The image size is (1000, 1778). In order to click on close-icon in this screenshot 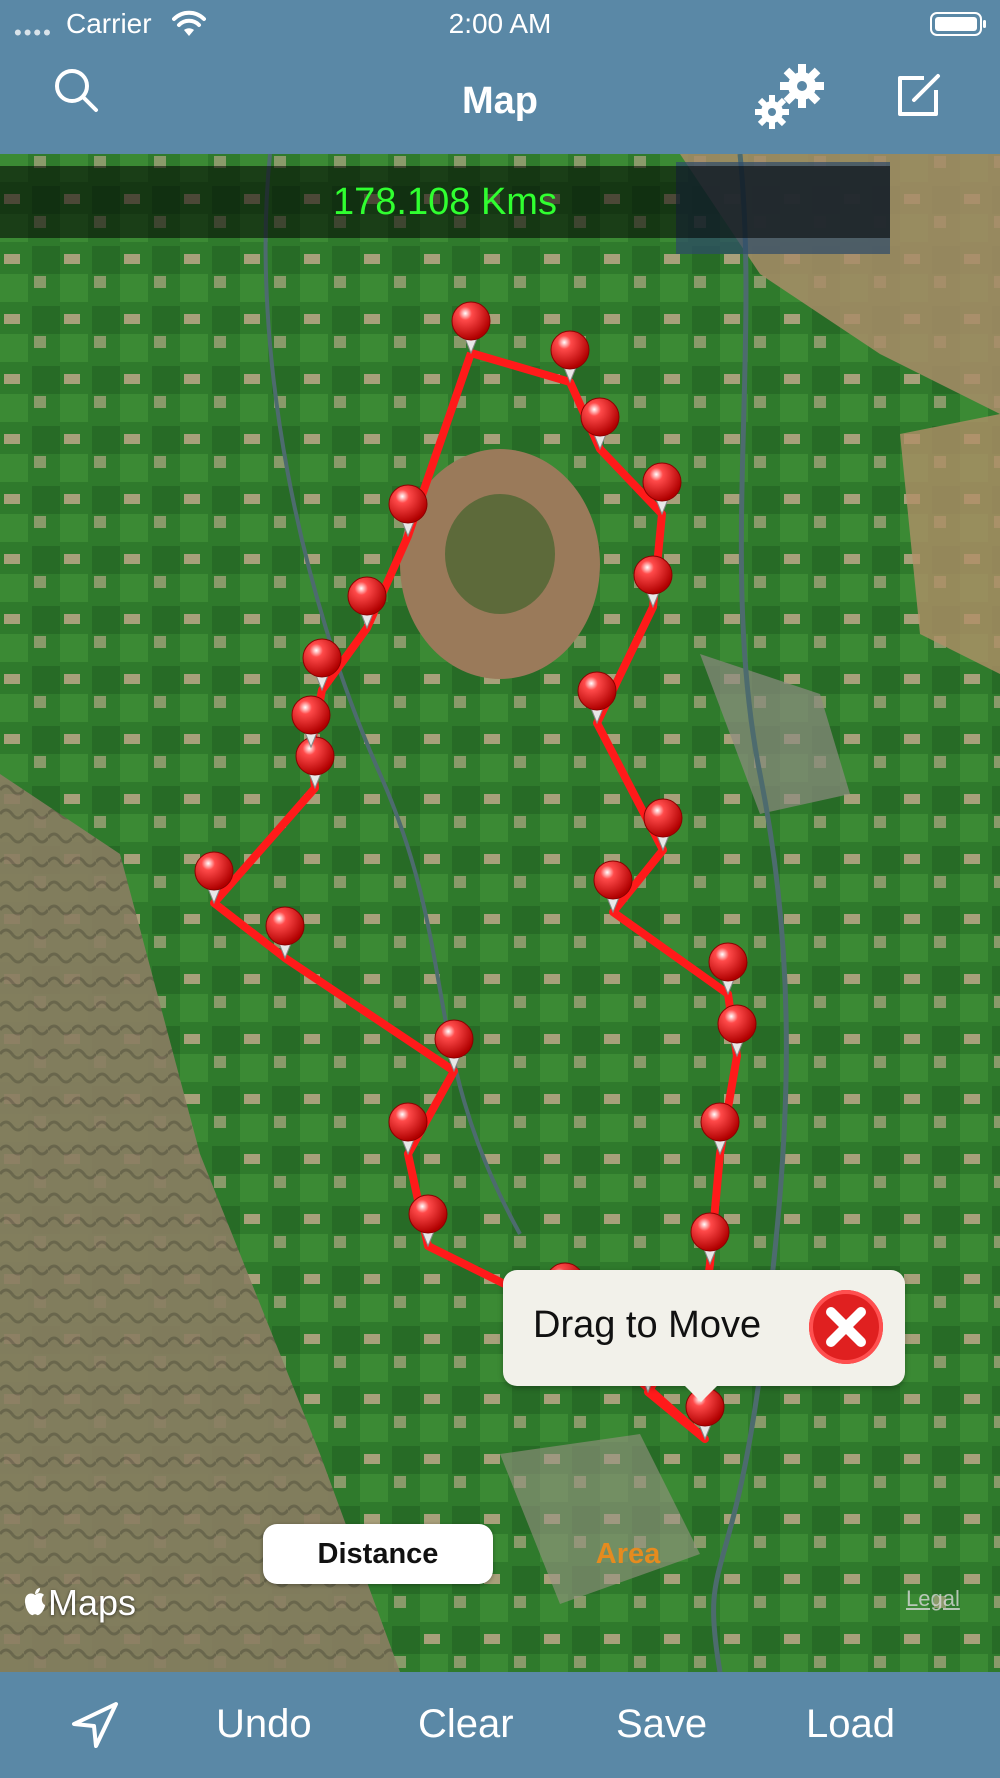, I will do `click(846, 1327)`.